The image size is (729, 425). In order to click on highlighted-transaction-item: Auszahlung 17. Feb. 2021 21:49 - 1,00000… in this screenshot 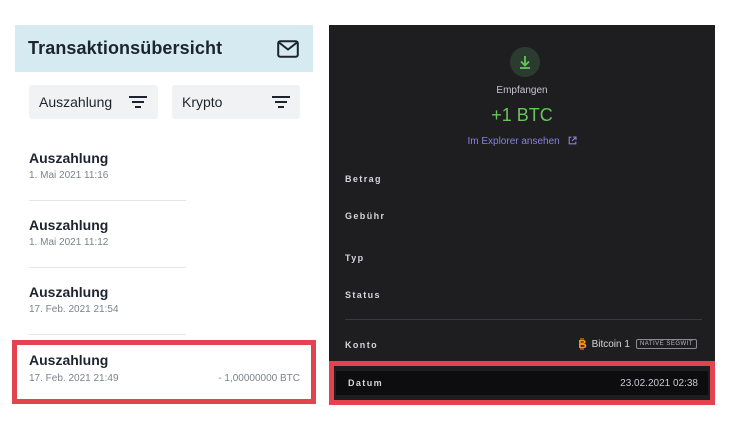, I will do `click(164, 372)`.